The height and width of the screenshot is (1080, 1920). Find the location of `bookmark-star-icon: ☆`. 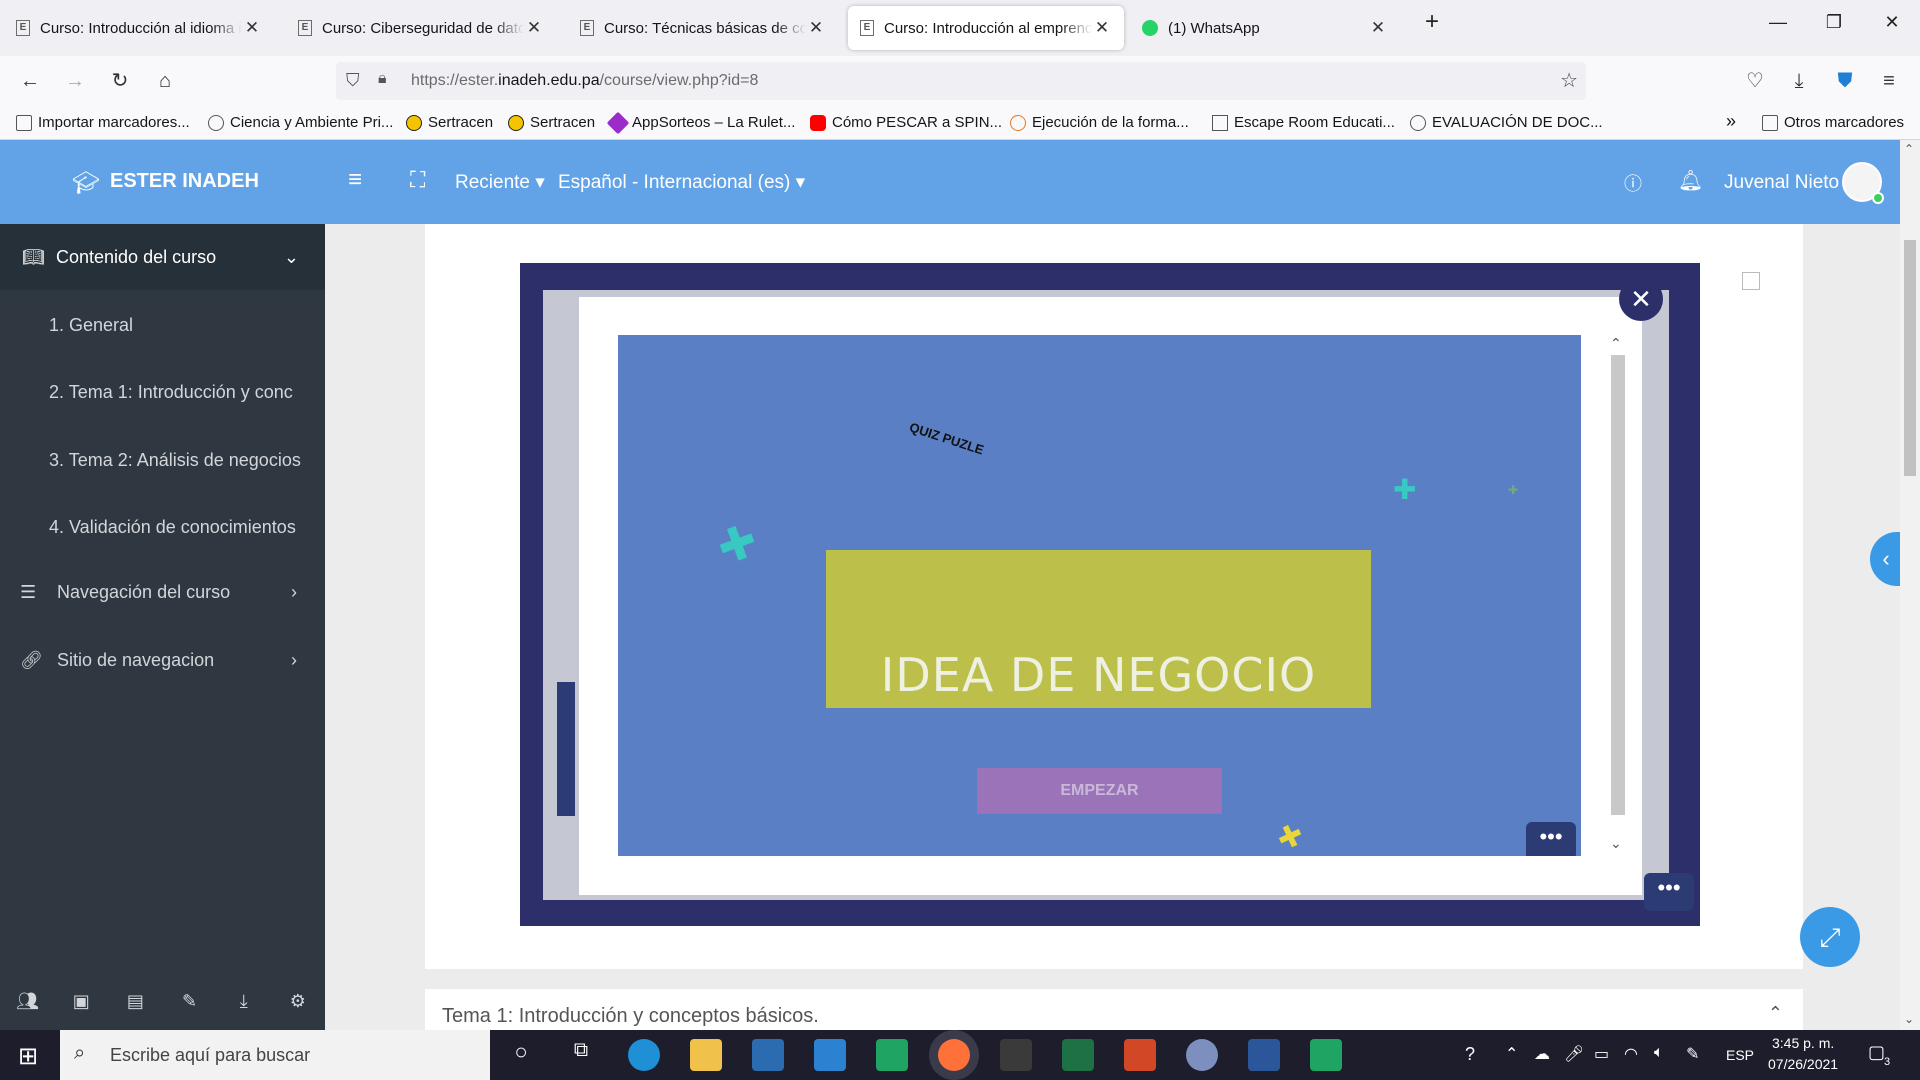

bookmark-star-icon: ☆ is located at coordinates (1569, 80).